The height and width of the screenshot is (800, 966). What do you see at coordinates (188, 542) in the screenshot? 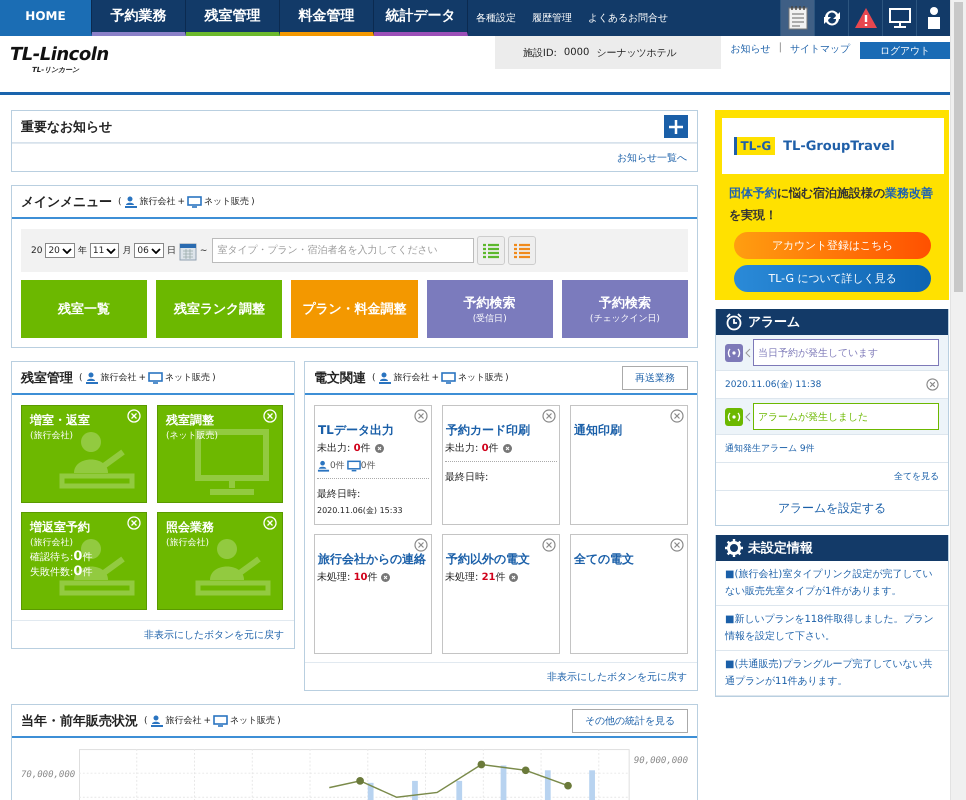
I see `tile-subtitle: (旅行会社)` at bounding box center [188, 542].